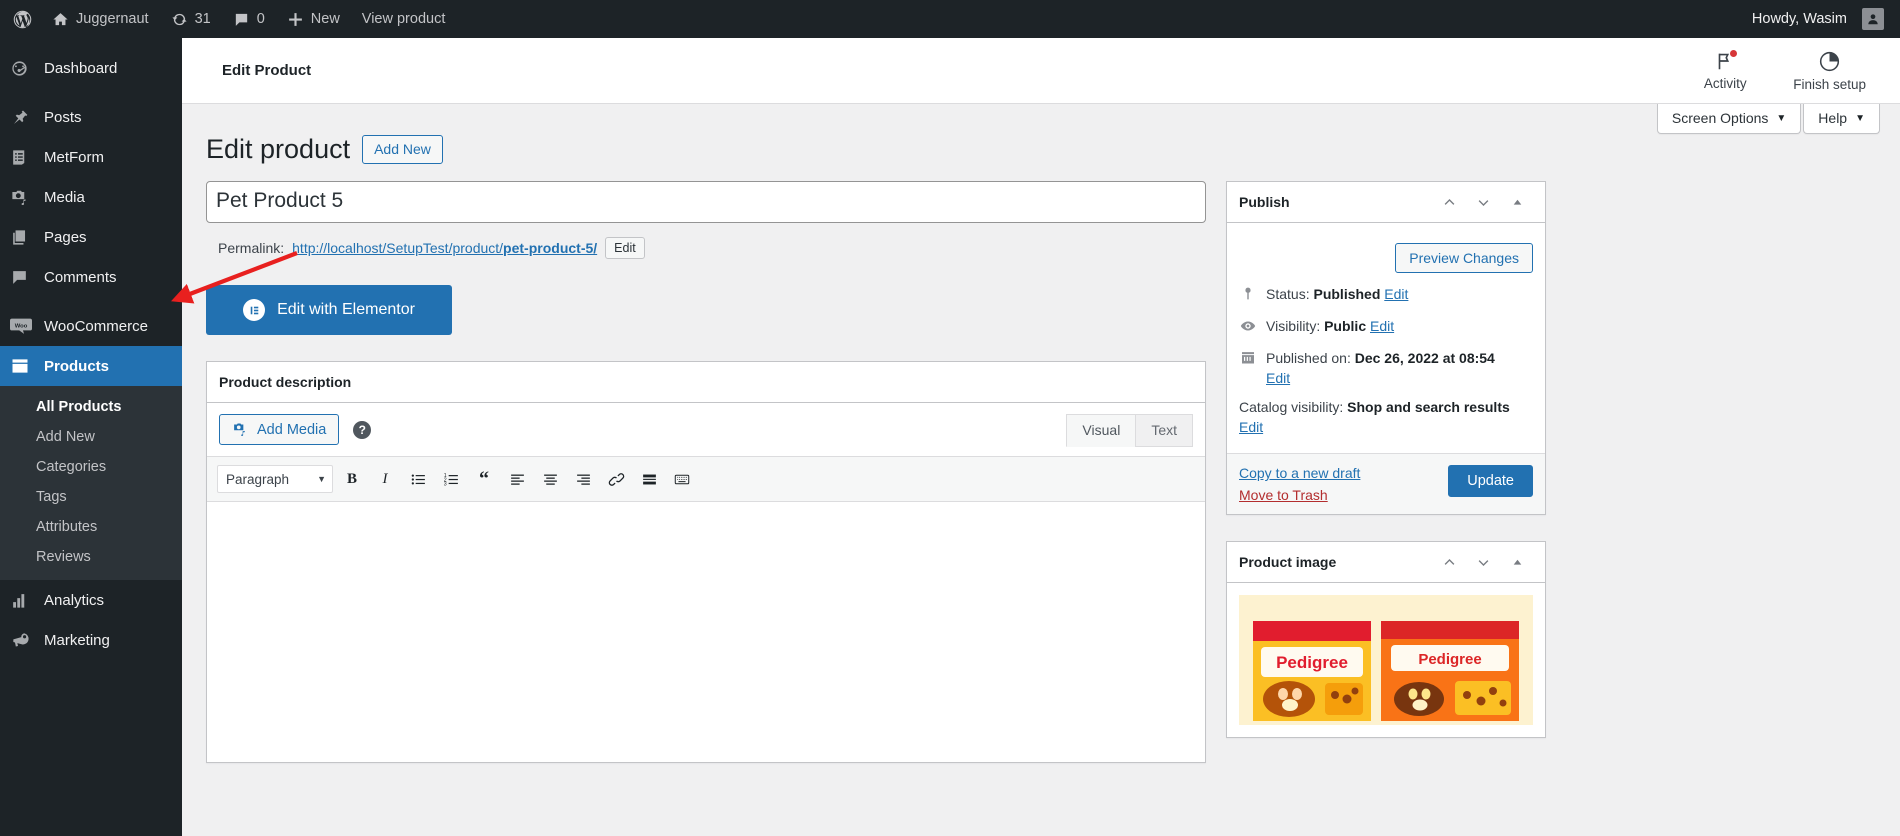  Describe the element at coordinates (91, 497) in the screenshot. I see `submenu-item-tags: Tags` at that location.